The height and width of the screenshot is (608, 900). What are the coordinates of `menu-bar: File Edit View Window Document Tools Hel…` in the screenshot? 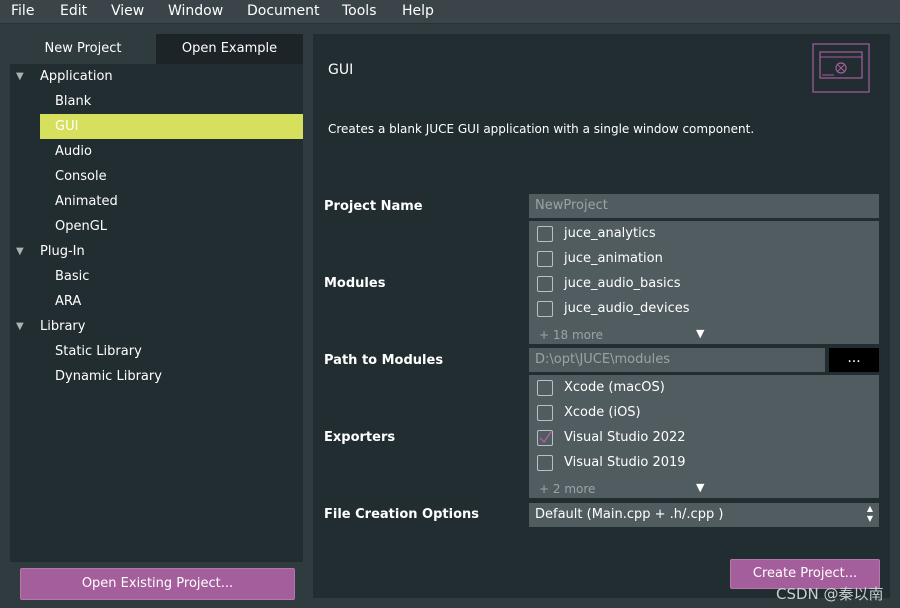 It's located at (450, 12).